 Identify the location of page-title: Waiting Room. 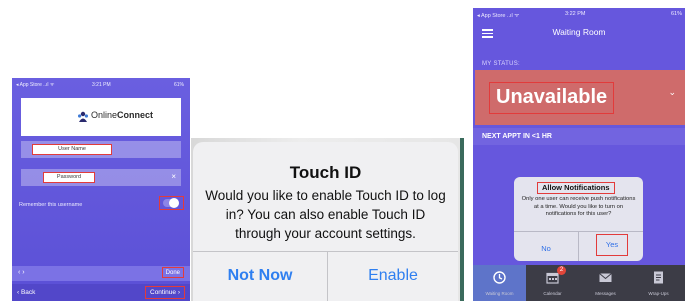
(579, 32).